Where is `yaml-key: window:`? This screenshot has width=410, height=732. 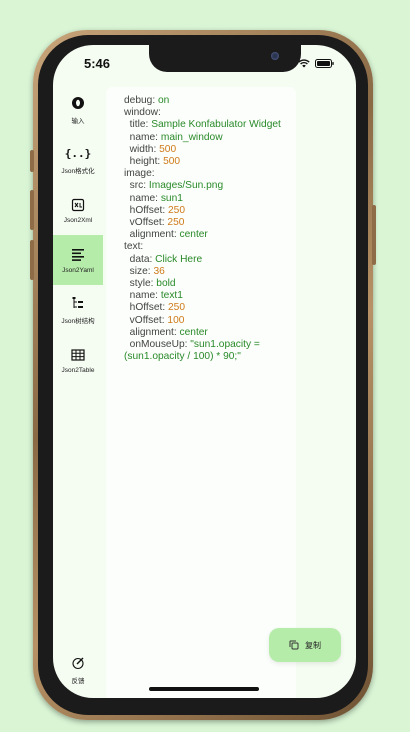
yaml-key: window: is located at coordinates (142, 113).